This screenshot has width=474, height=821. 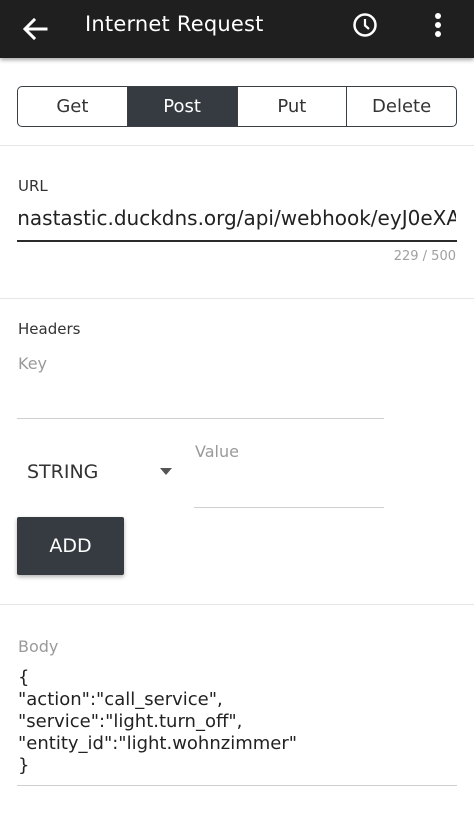 What do you see at coordinates (200, 418) in the screenshot?
I see `header-key-underline` at bounding box center [200, 418].